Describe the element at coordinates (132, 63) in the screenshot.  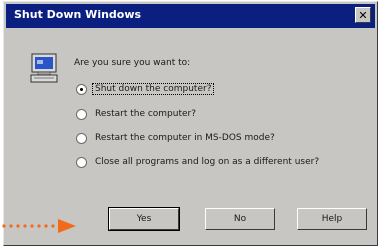
I see `prompt-text: Are you sure you want to:` at that location.